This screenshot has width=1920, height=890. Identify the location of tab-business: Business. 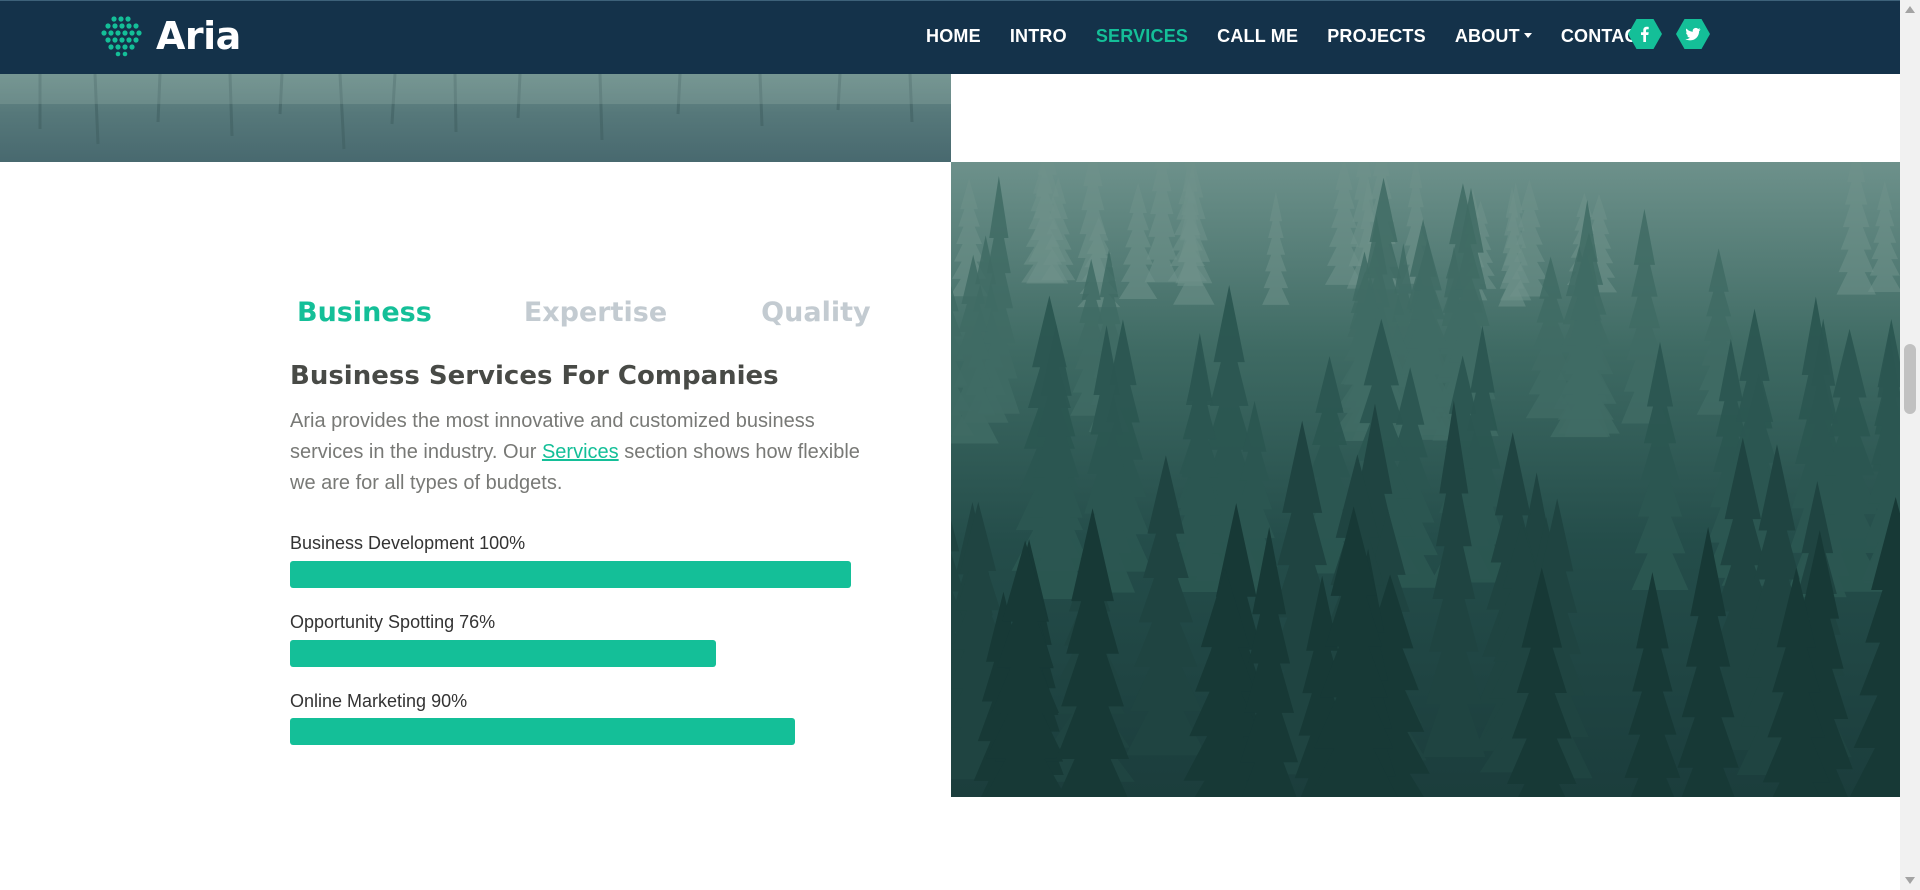
(364, 313).